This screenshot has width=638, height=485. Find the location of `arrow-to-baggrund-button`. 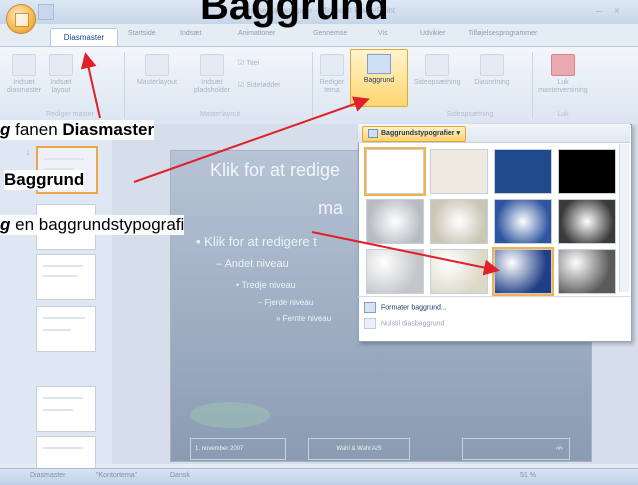

arrow-to-baggrund-button is located at coordinates (251, 139).